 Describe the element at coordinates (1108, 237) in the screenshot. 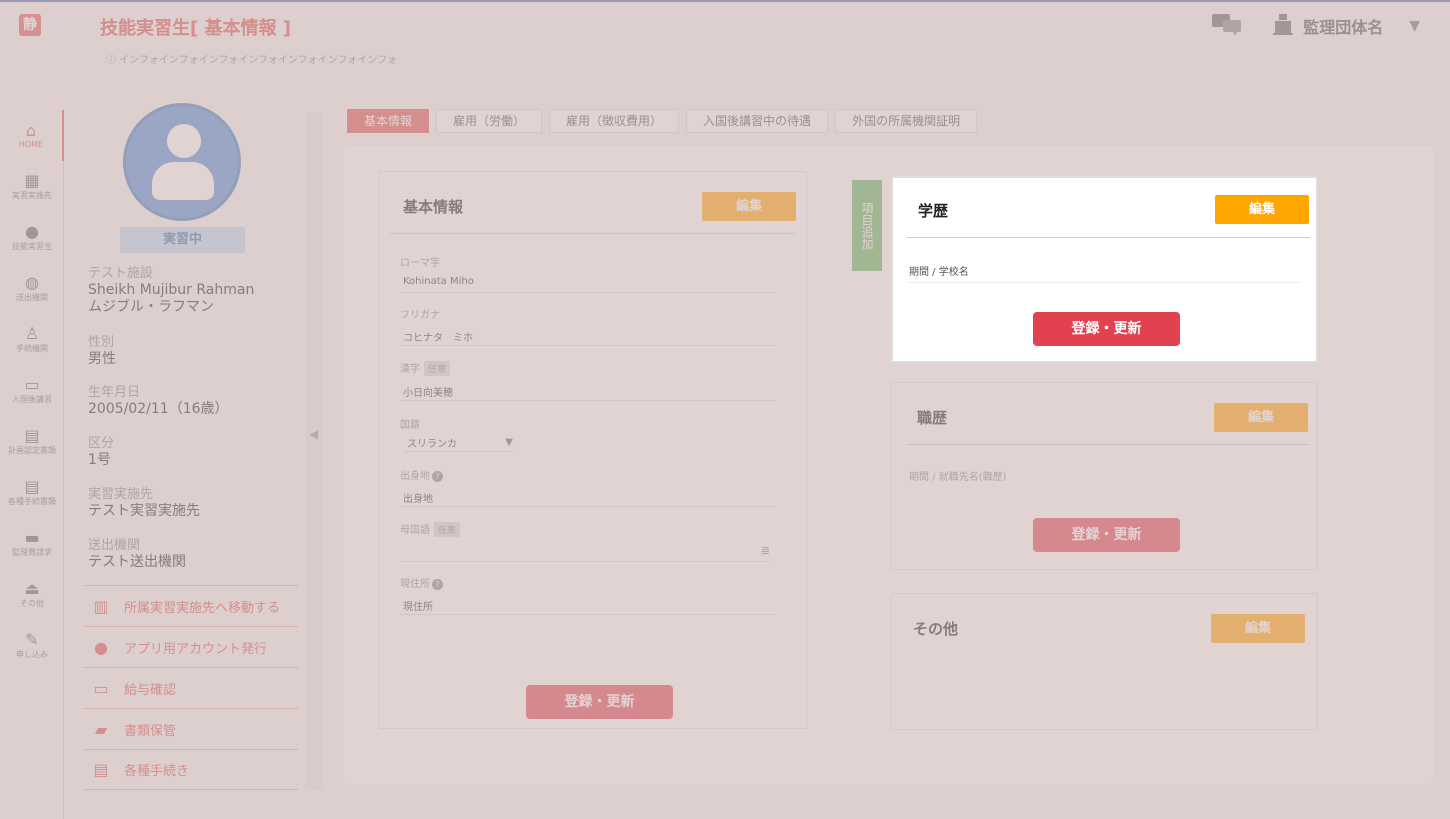

I see `divider` at that location.